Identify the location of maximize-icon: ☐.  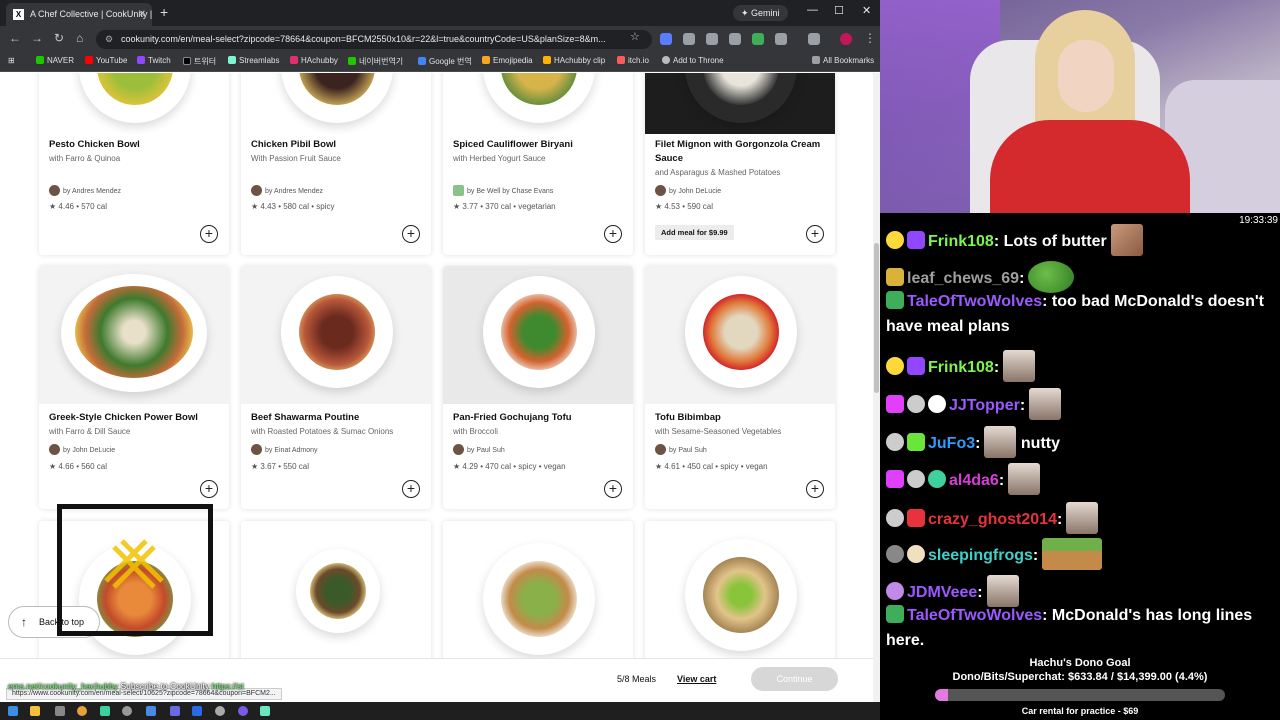
(839, 10).